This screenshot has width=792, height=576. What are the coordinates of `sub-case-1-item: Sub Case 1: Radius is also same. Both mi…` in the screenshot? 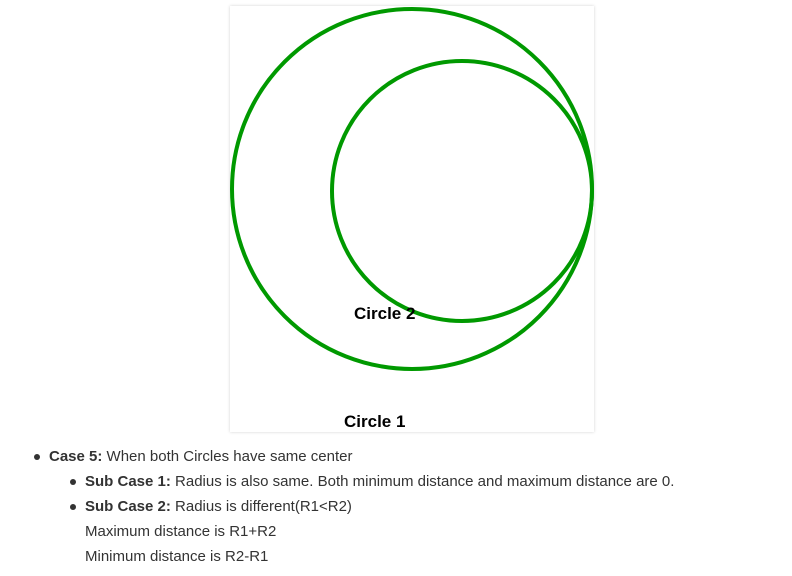 It's located at (396, 481).